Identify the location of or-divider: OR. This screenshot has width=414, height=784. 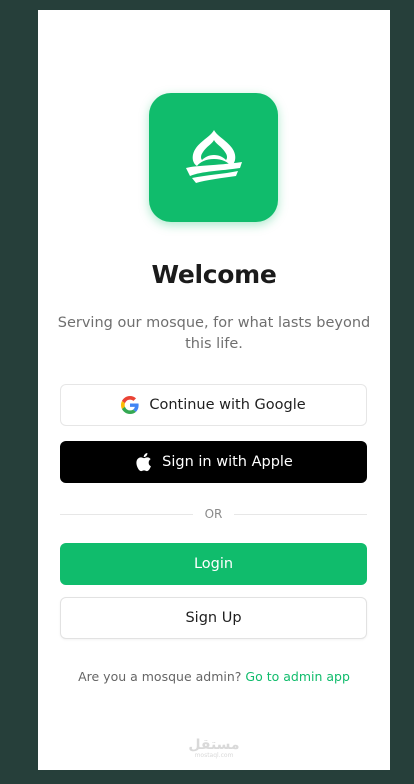
(214, 514).